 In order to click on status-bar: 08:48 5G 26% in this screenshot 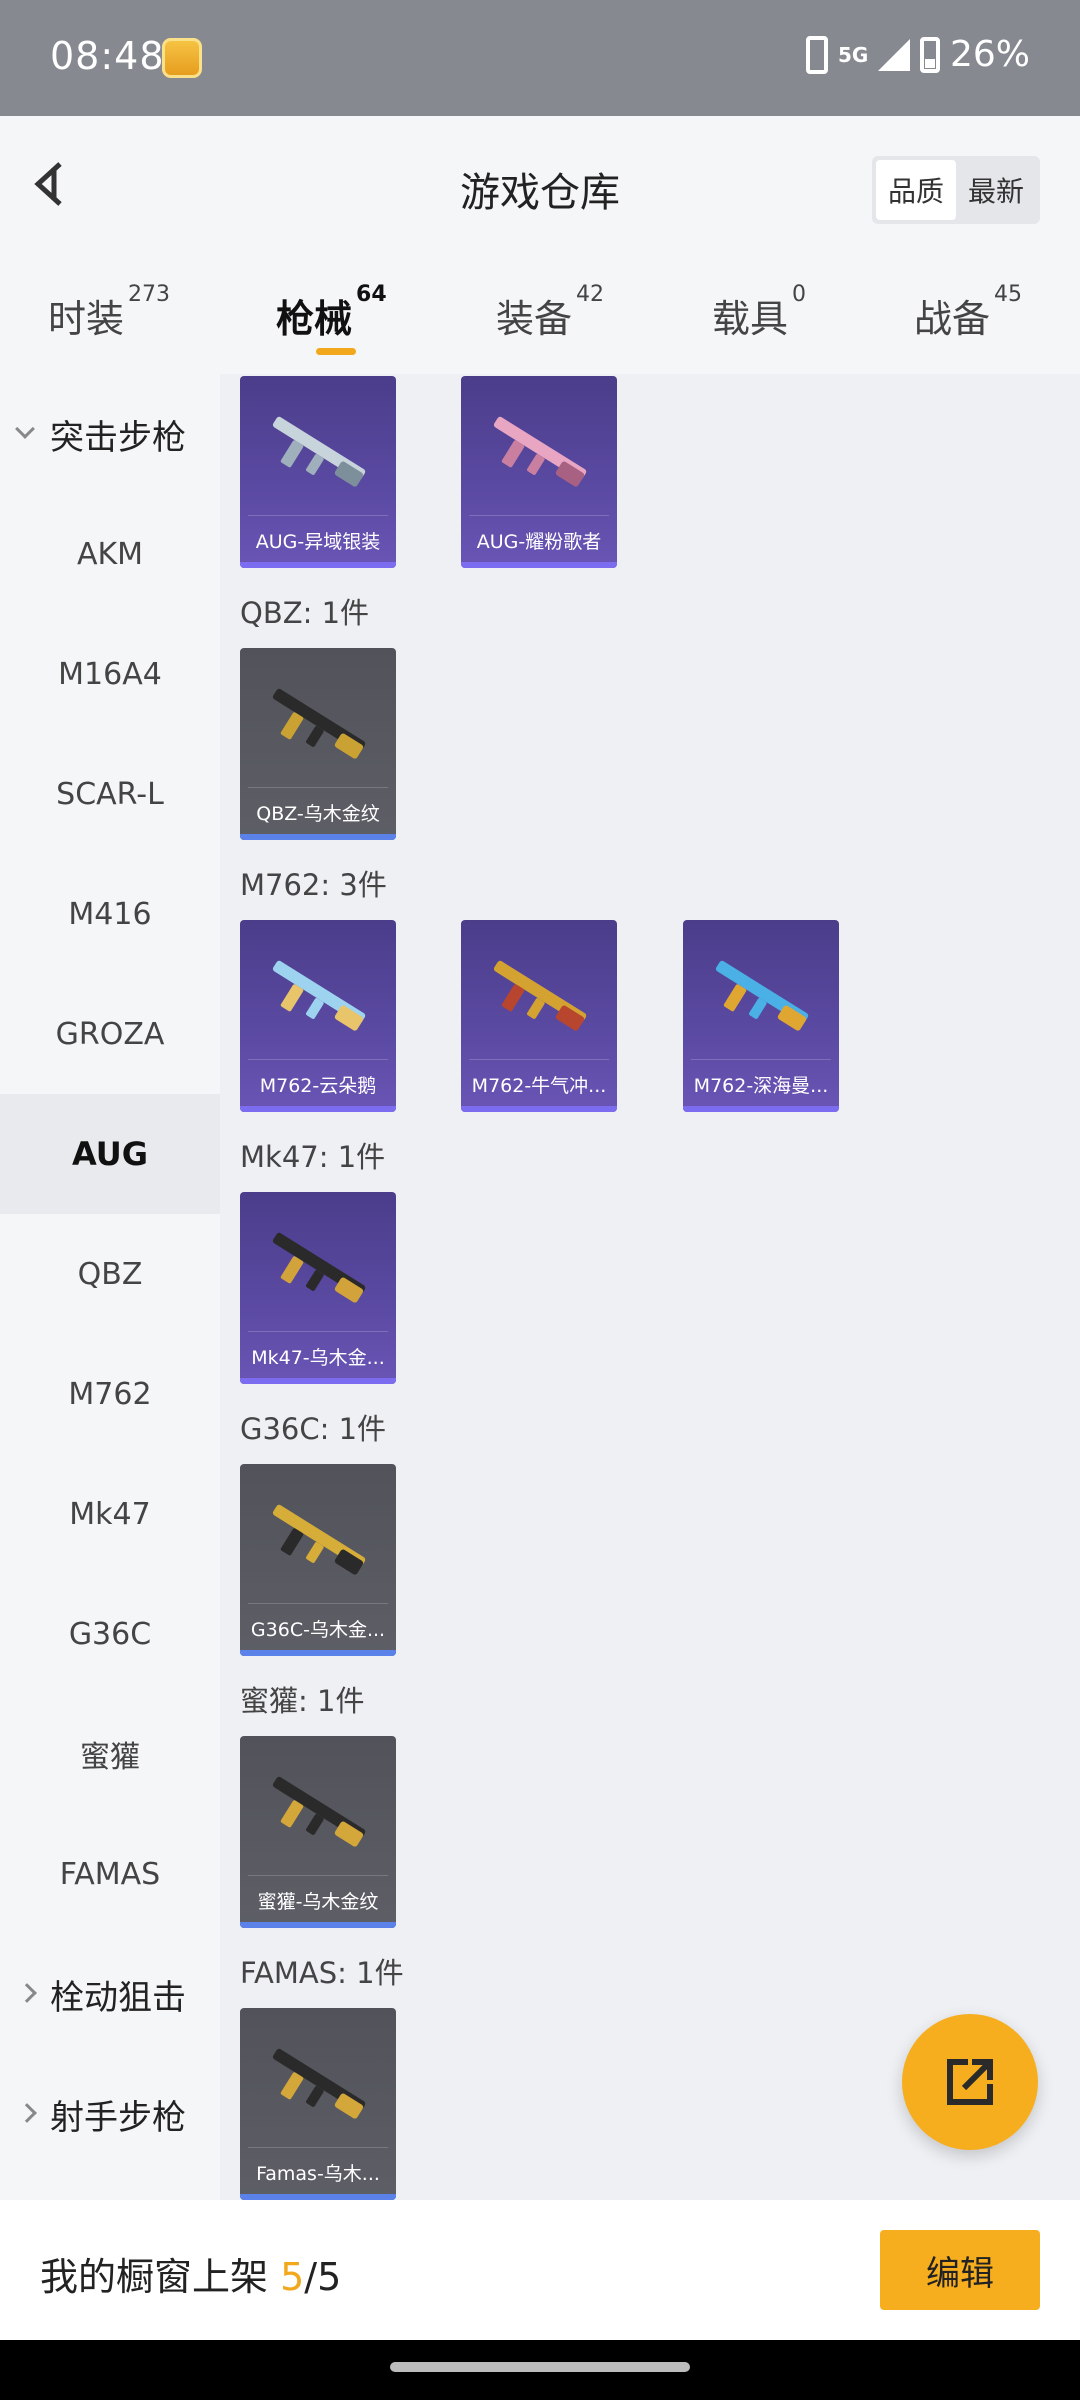, I will do `click(540, 58)`.